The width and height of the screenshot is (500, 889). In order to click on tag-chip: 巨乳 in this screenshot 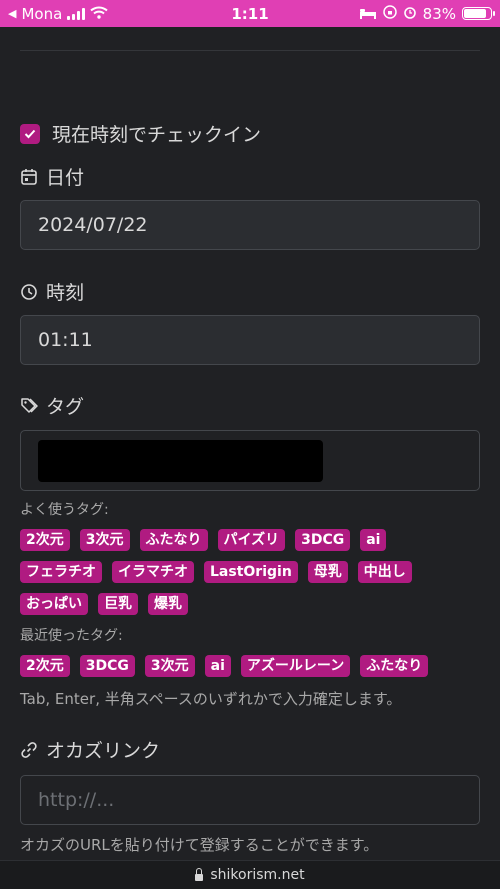, I will do `click(118, 604)`.